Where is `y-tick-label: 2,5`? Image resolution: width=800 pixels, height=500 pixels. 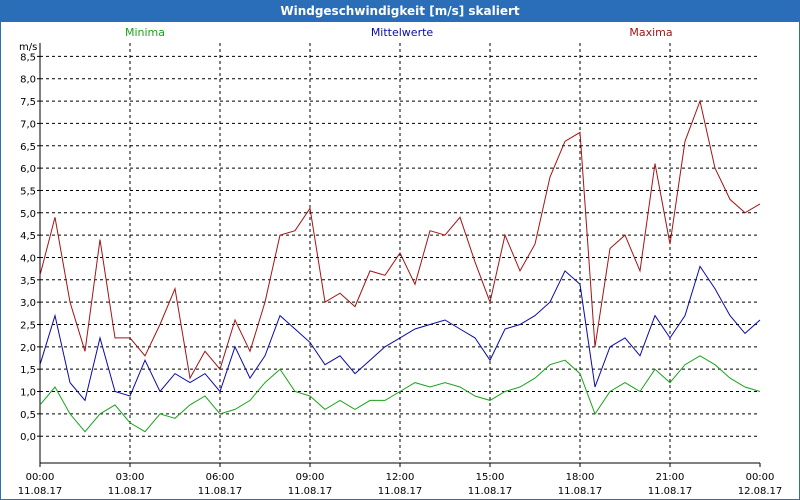 y-tick-label: 2,5 is located at coordinates (28, 325).